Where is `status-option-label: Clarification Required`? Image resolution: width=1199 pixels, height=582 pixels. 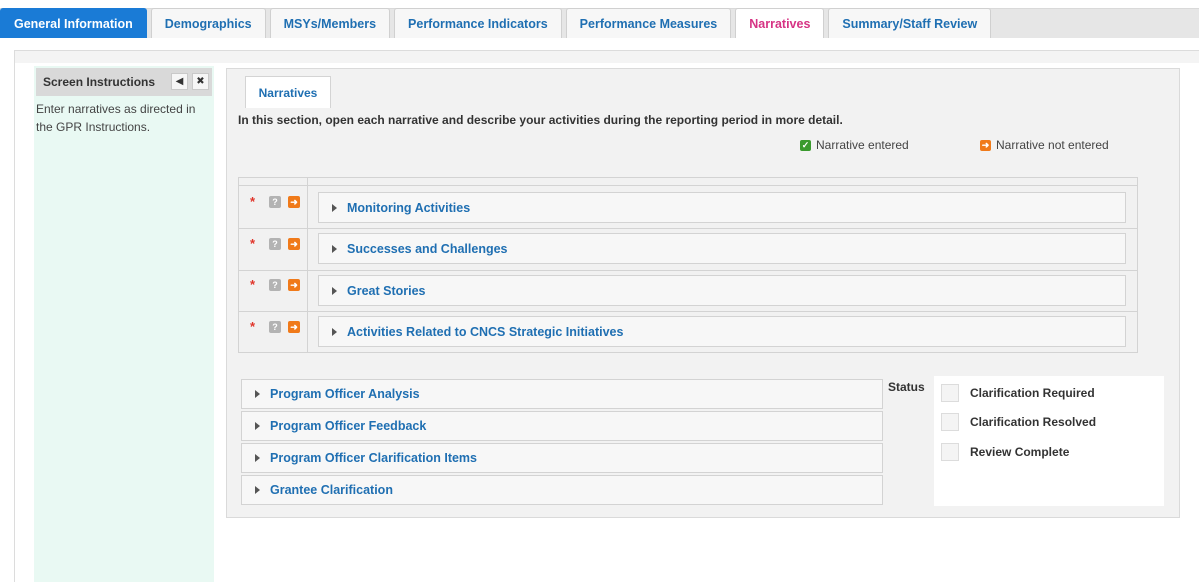
status-option-label: Clarification Required is located at coordinates (1032, 393).